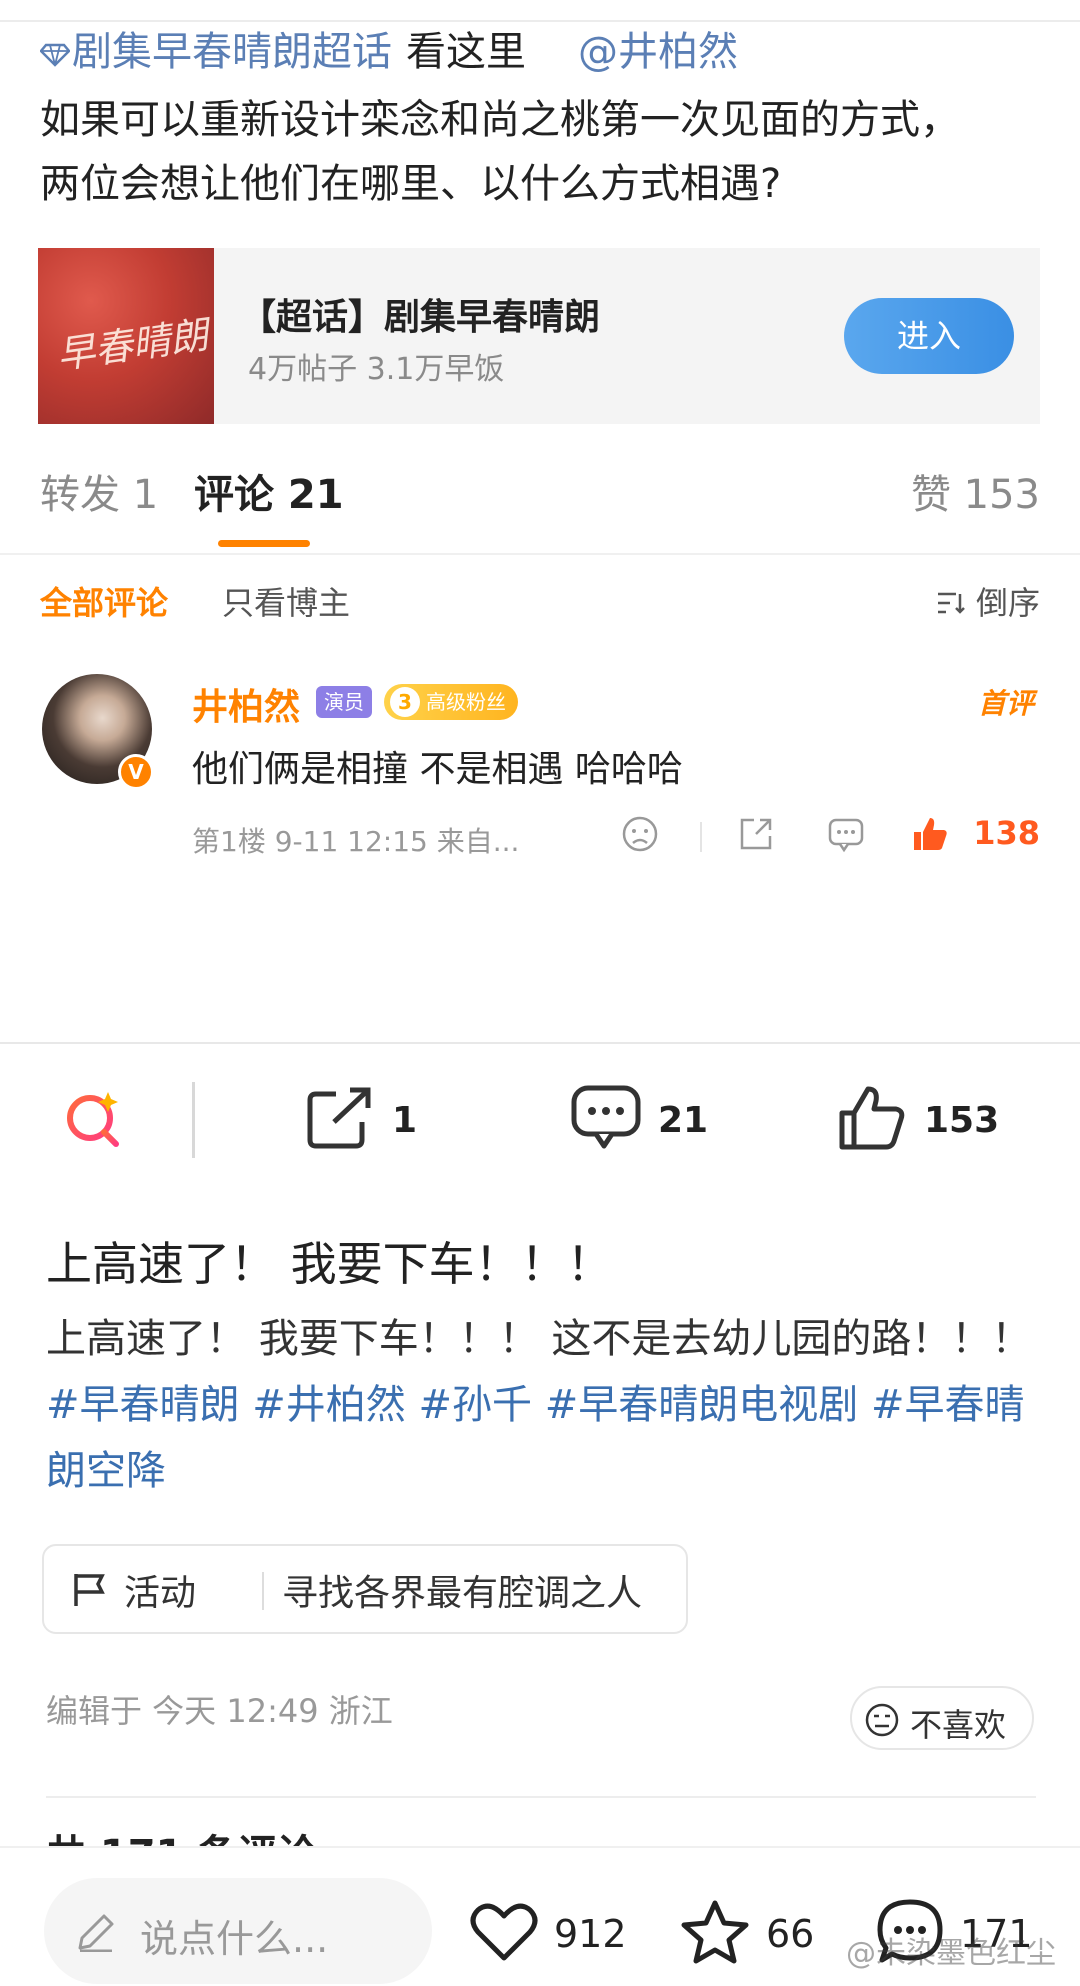  I want to click on active-tab-indicator, so click(264, 543).